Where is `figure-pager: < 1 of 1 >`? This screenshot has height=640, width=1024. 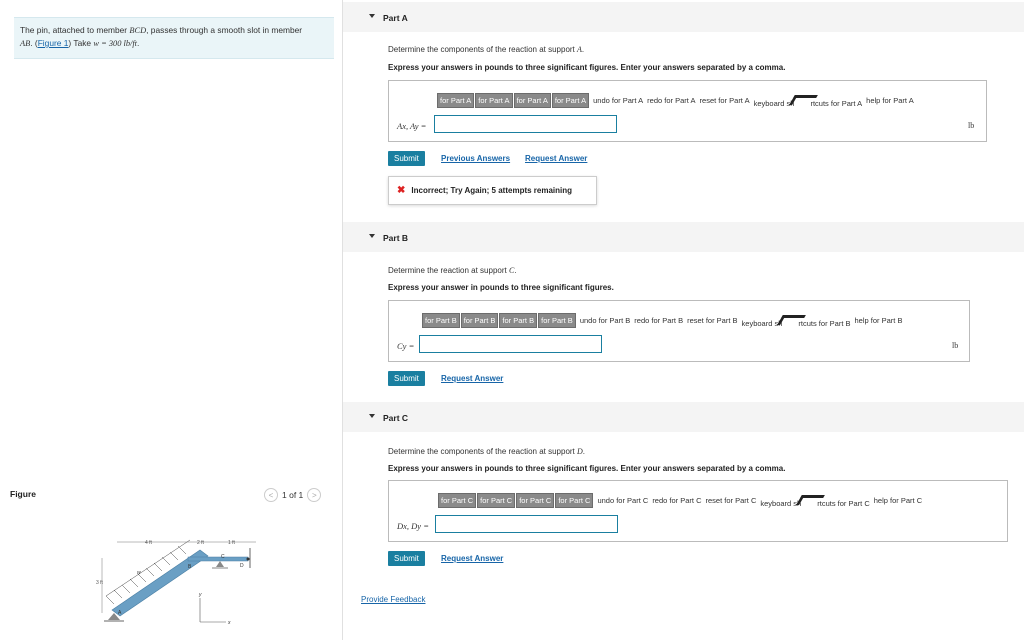 figure-pager: < 1 of 1 > is located at coordinates (293, 495).